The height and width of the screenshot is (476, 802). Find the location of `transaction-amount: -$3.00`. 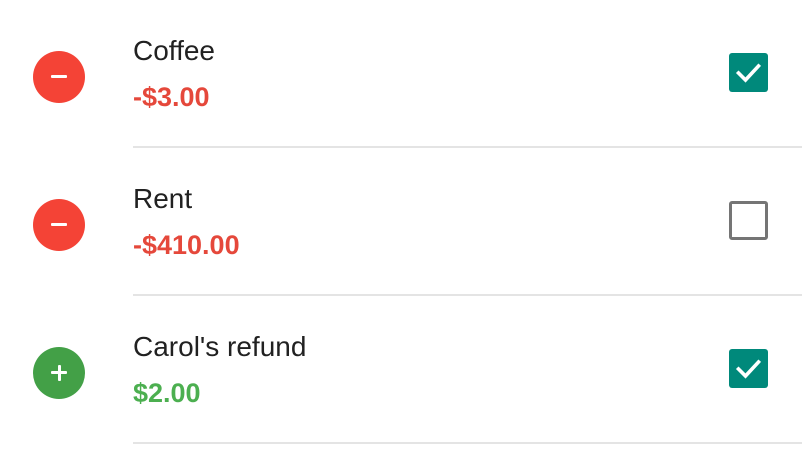

transaction-amount: -$3.00 is located at coordinates (171, 97).